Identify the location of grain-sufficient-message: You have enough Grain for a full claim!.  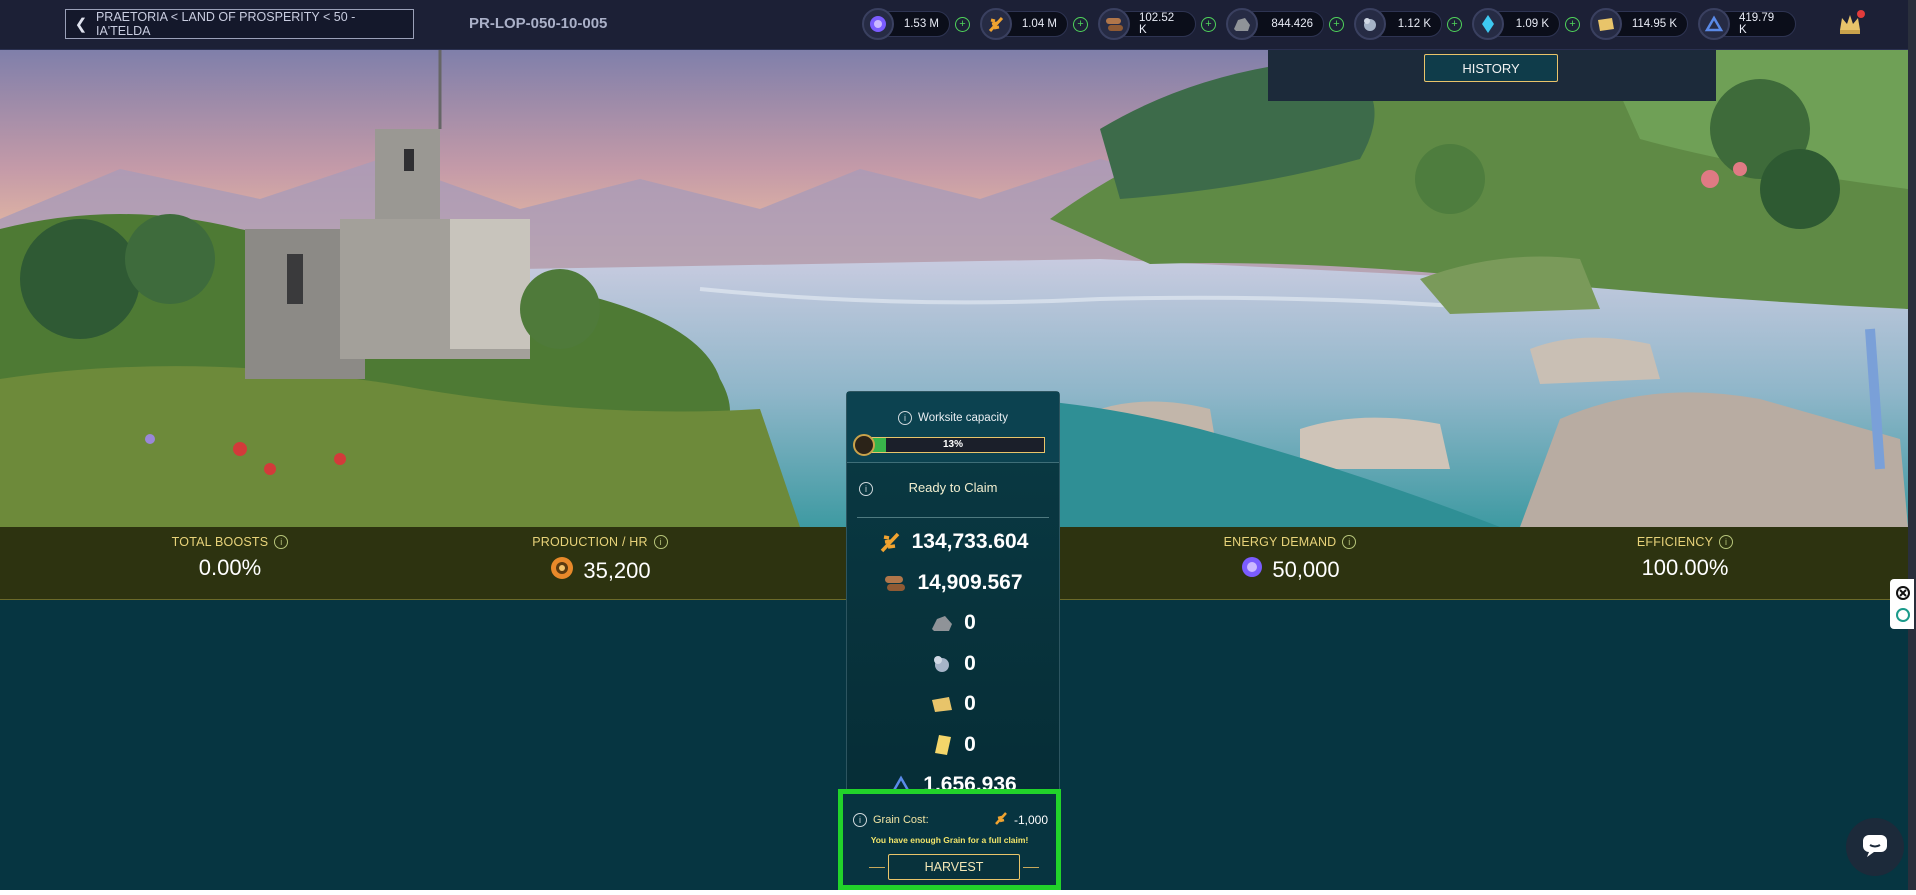
(949, 840).